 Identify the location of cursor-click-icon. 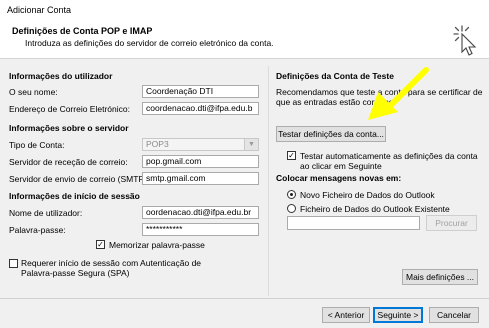
(465, 40).